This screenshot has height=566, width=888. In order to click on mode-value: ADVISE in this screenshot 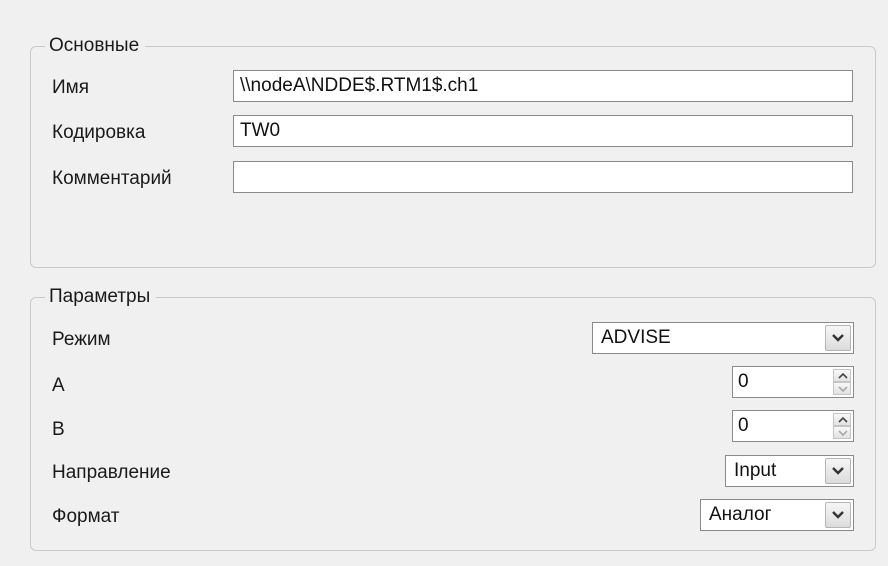, I will do `click(636, 337)`.